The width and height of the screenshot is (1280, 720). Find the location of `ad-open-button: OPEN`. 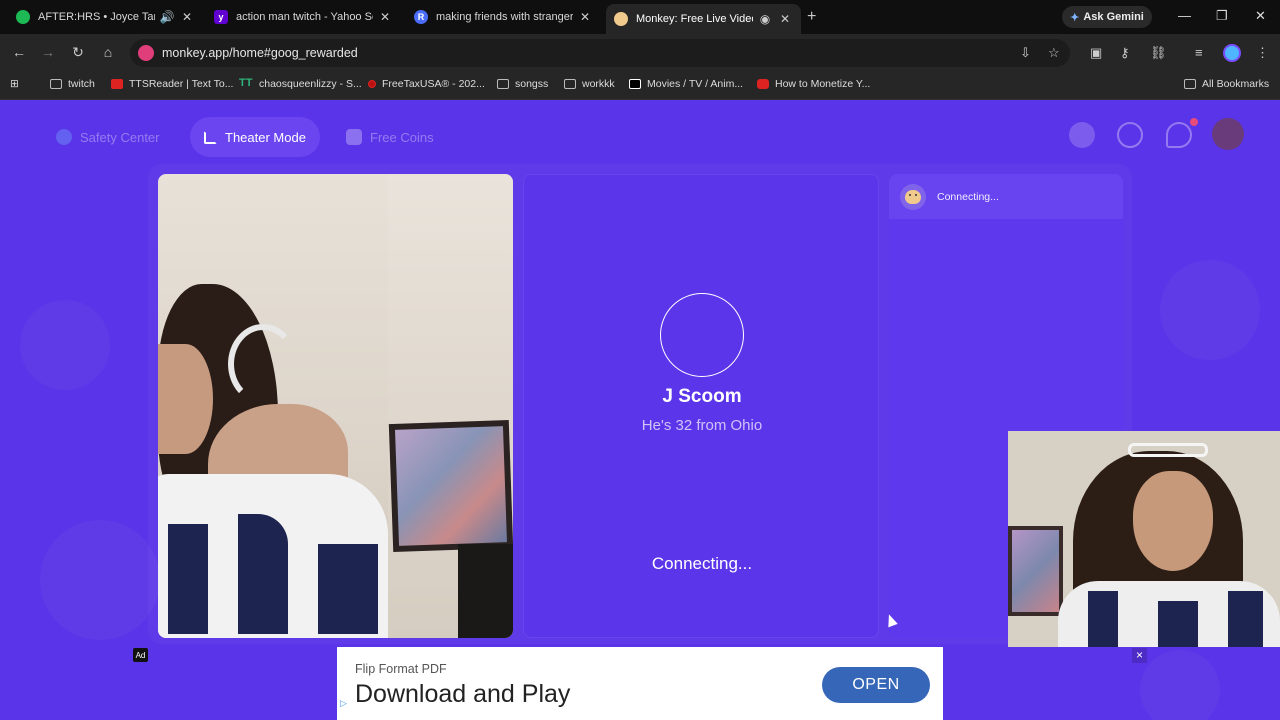

ad-open-button: OPEN is located at coordinates (876, 685).